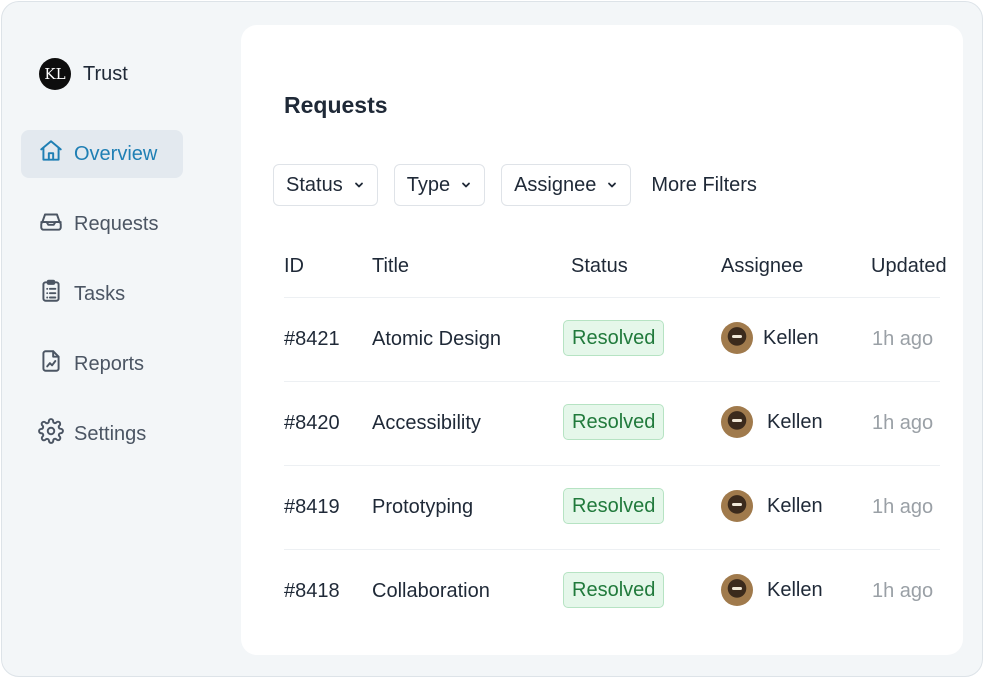  What do you see at coordinates (294, 266) in the screenshot?
I see `column-header-id: ID` at bounding box center [294, 266].